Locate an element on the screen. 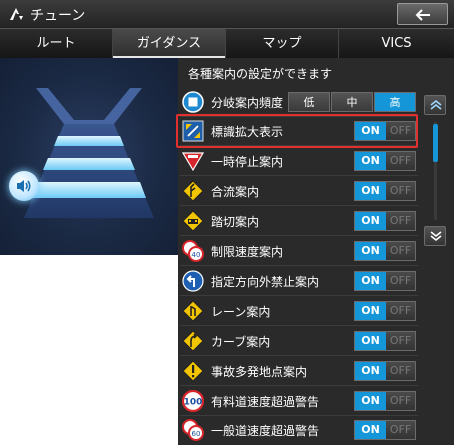 The width and height of the screenshot is (454, 445). branch-frequency-label: 分岐案内頻度 is located at coordinates (247, 103).